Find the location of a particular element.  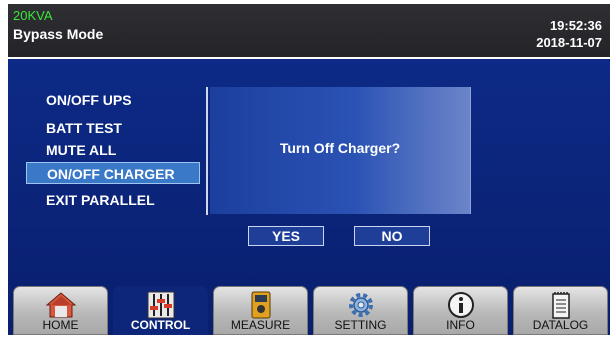

tab-label: CONTROL is located at coordinates (160, 325).